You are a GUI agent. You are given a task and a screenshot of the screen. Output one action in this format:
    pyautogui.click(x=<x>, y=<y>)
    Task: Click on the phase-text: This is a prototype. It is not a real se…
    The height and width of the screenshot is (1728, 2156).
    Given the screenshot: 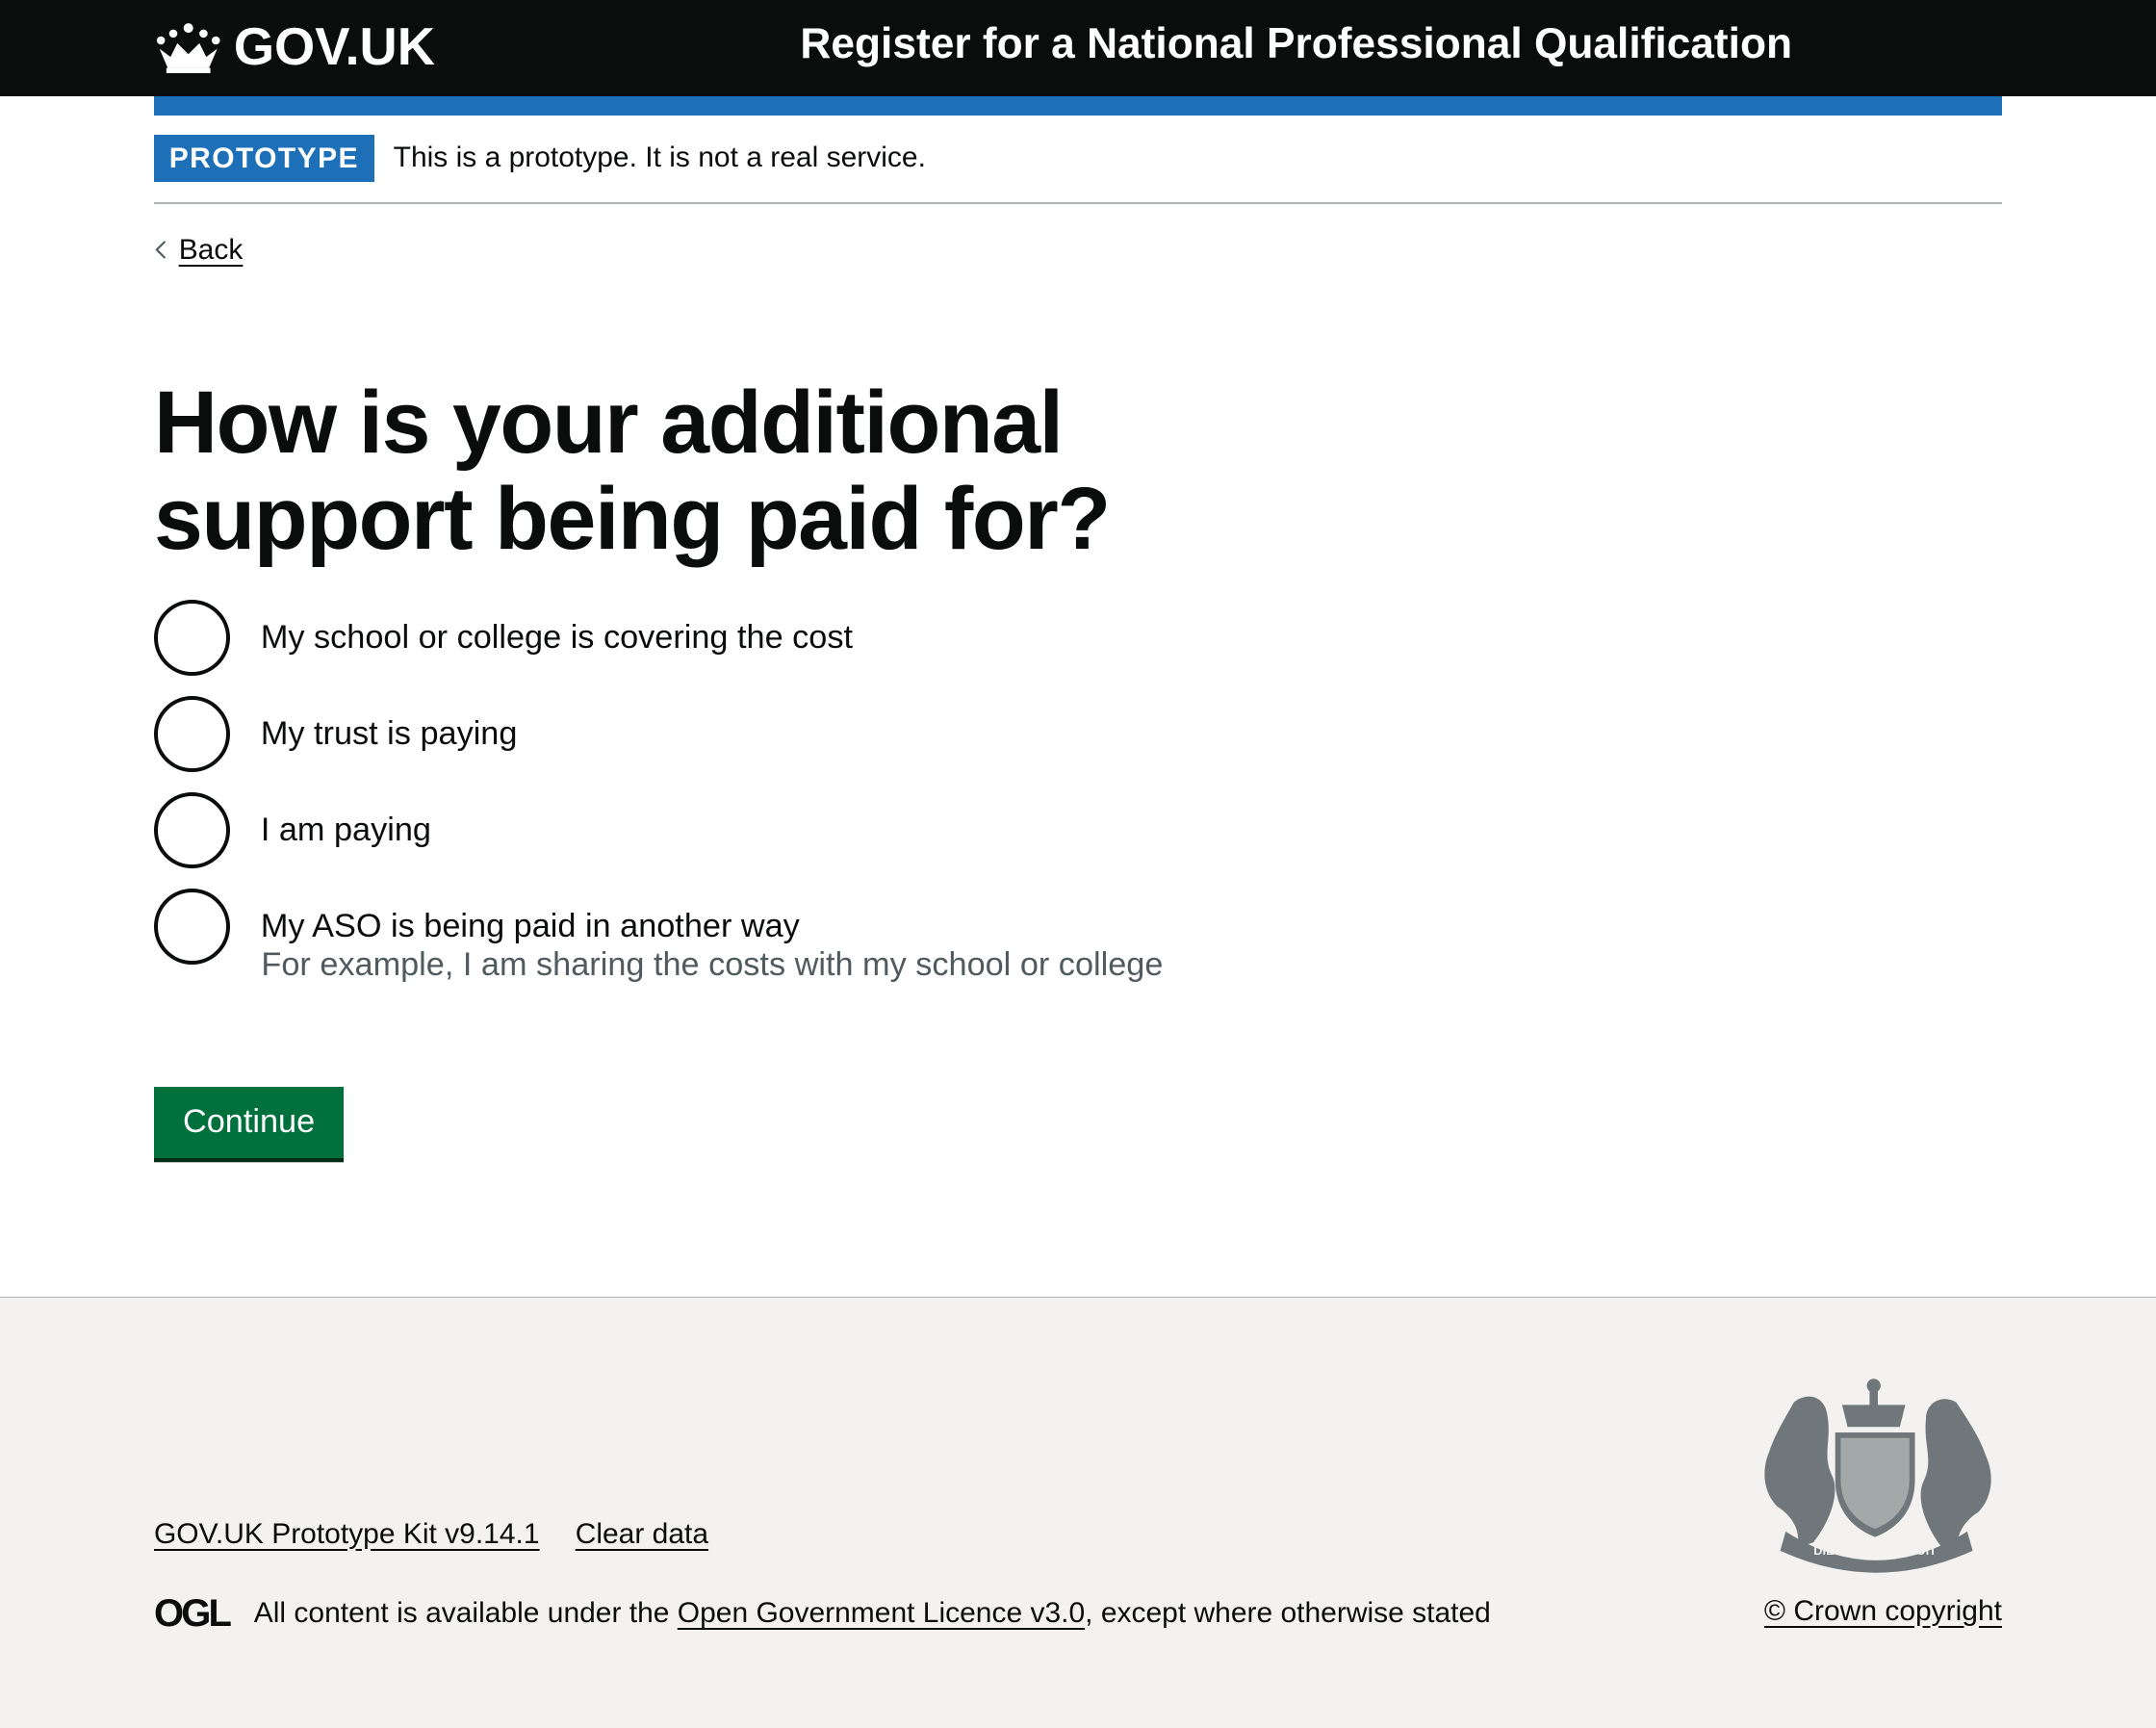 What is the action you would take?
    pyautogui.click(x=659, y=158)
    